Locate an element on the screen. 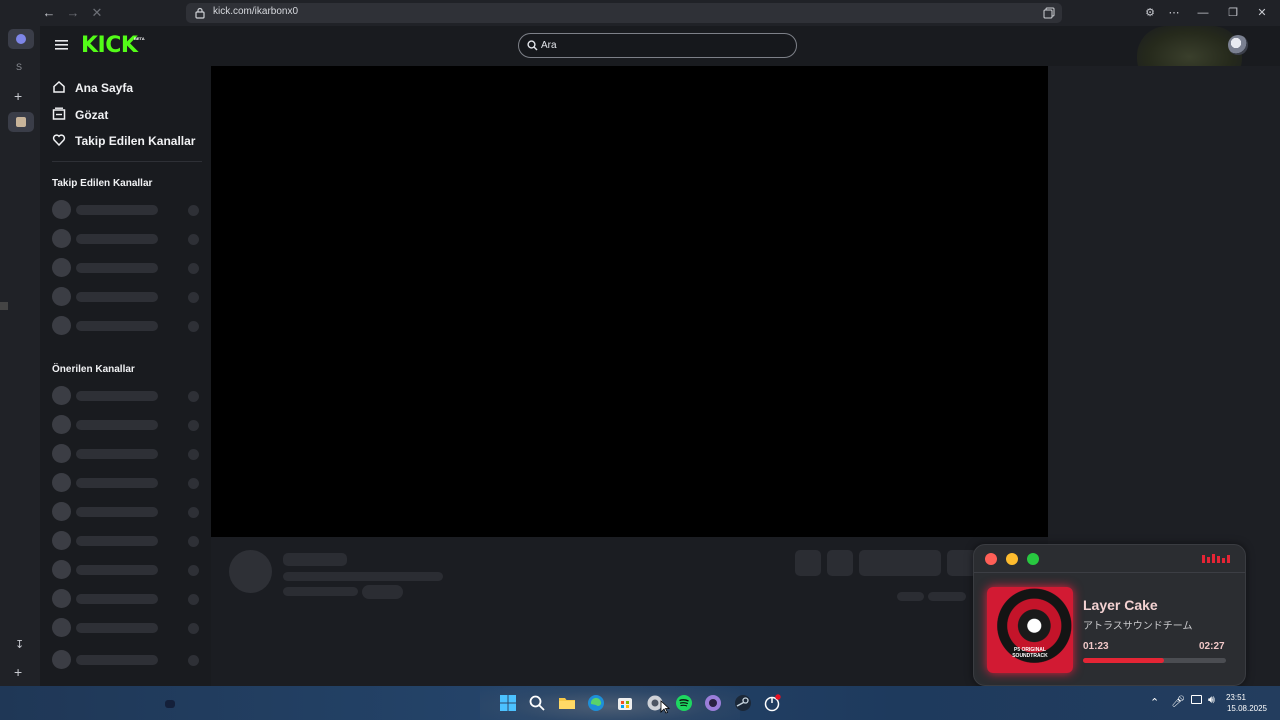  more-icon: ⋯ is located at coordinates (1174, 13).